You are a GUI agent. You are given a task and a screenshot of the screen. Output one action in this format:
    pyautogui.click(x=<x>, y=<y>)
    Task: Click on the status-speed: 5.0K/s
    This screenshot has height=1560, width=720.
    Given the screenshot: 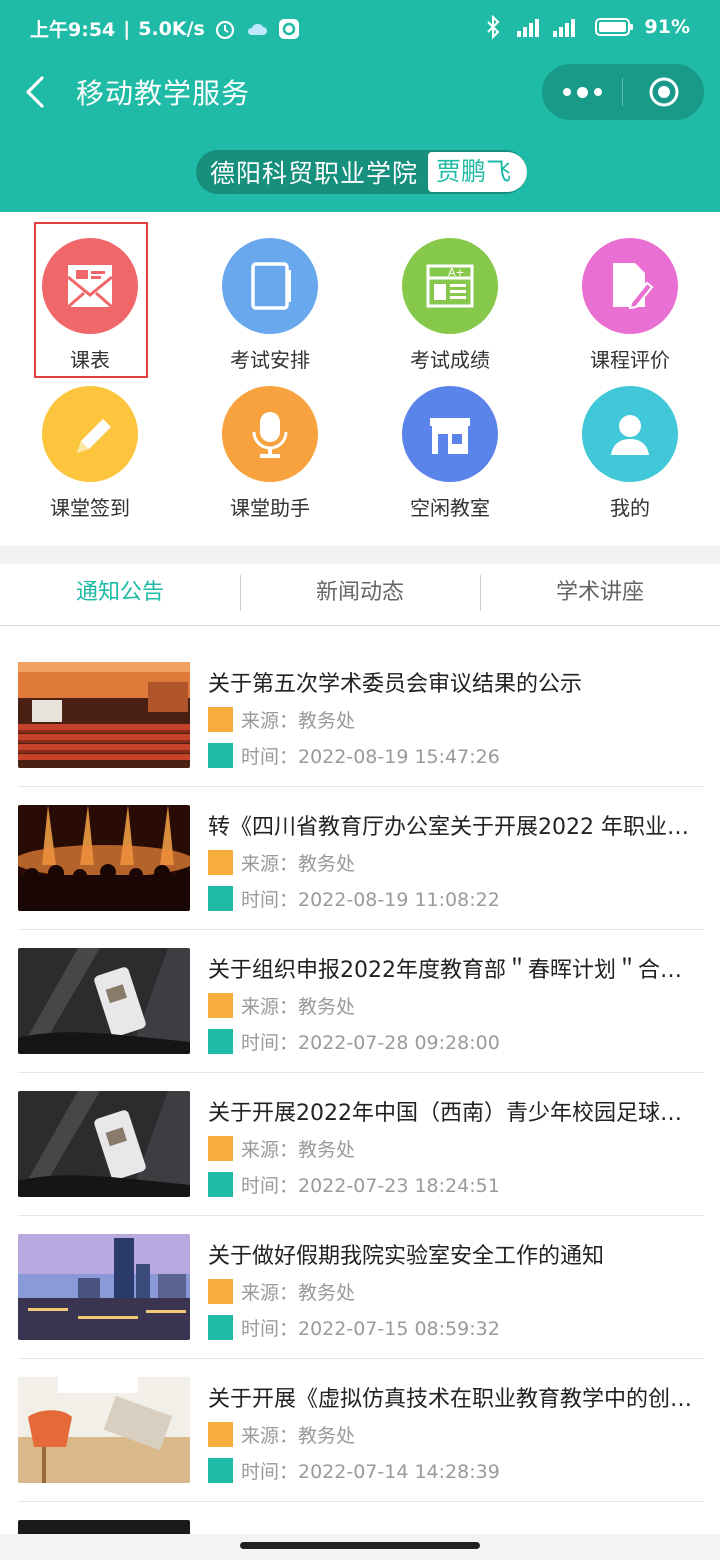 What is the action you would take?
    pyautogui.click(x=171, y=28)
    